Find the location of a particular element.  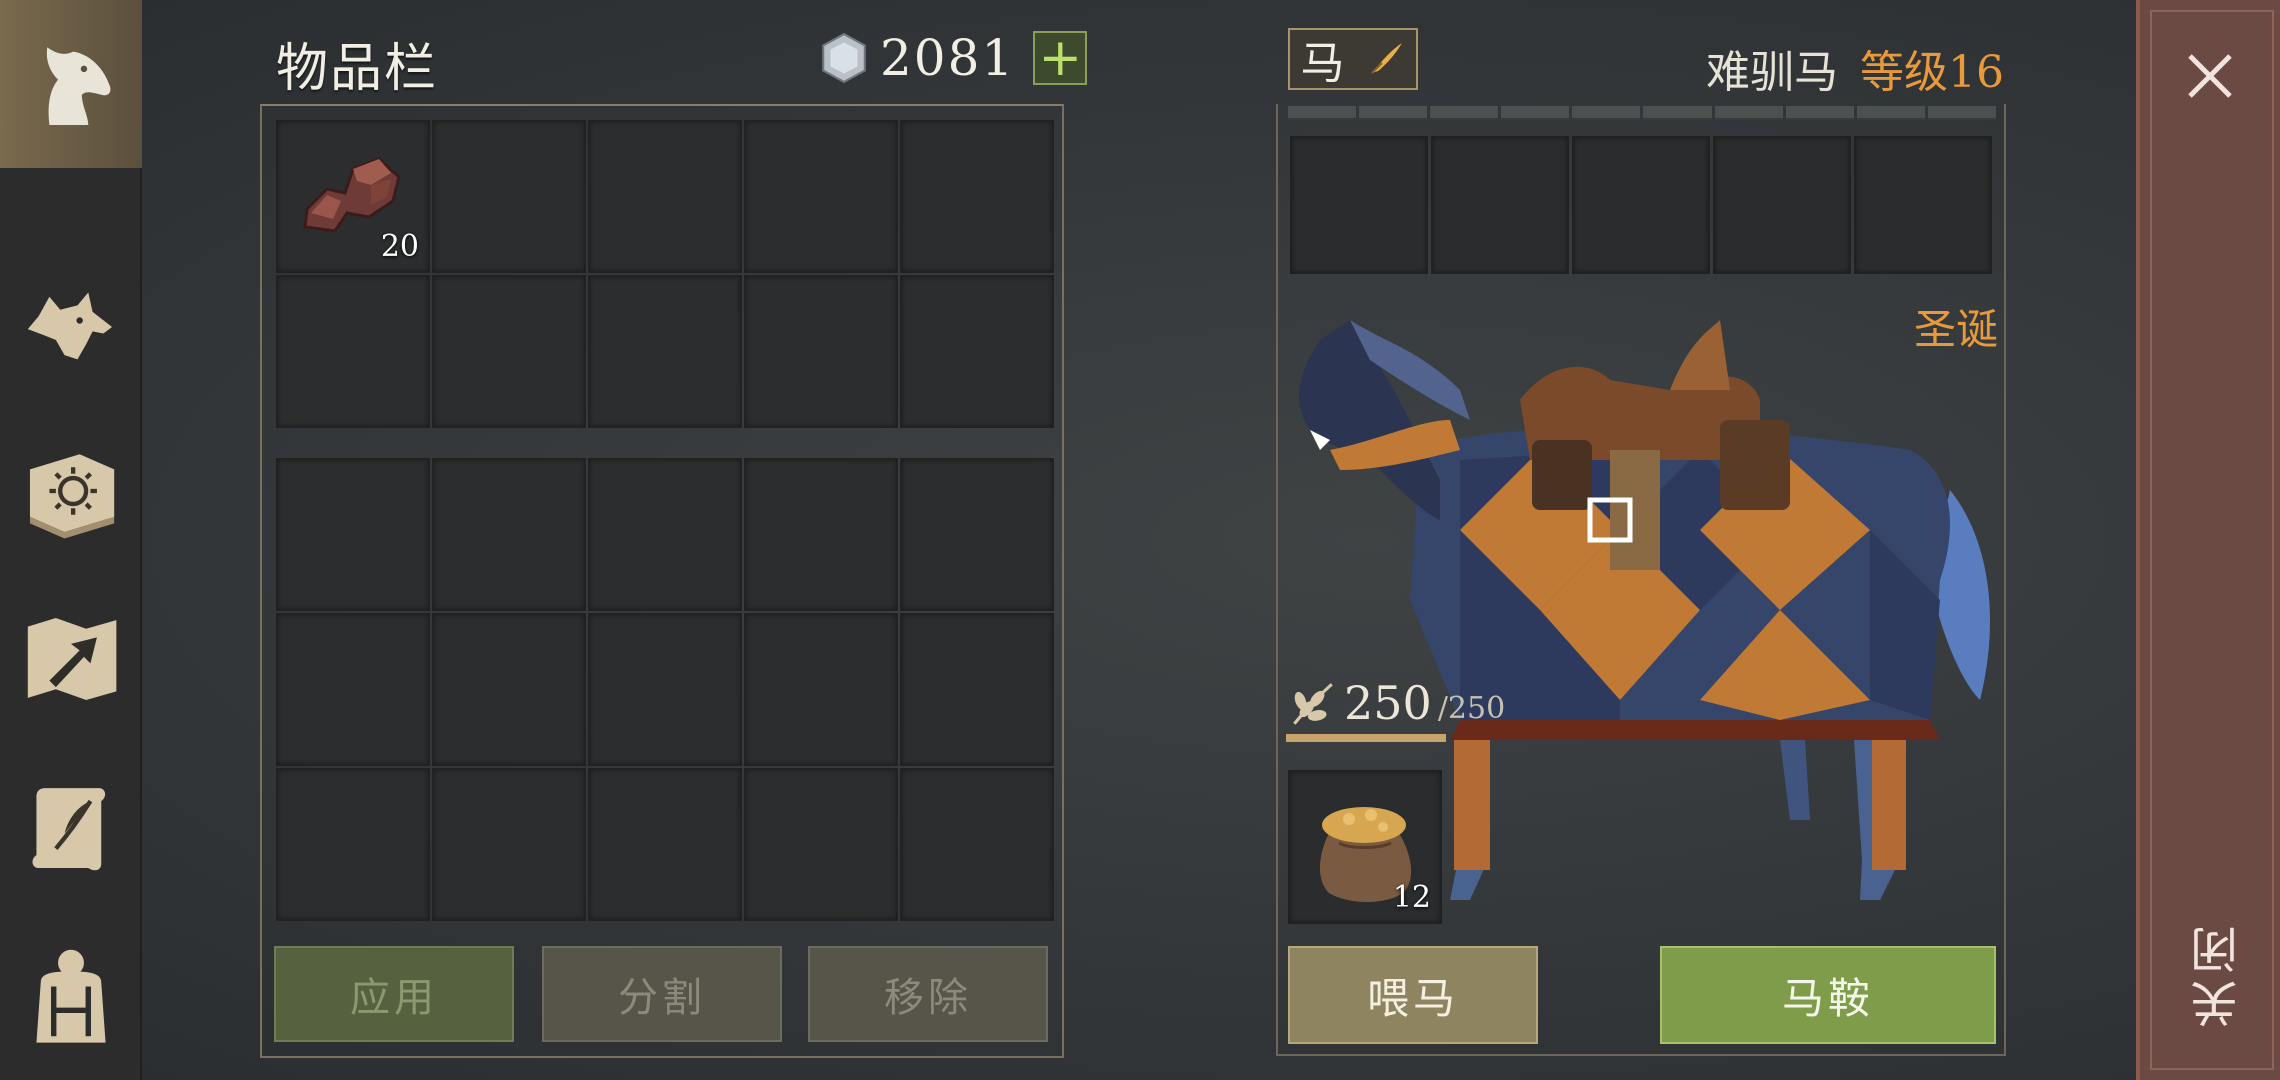

character-backpack-icon is located at coordinates (71, 996).